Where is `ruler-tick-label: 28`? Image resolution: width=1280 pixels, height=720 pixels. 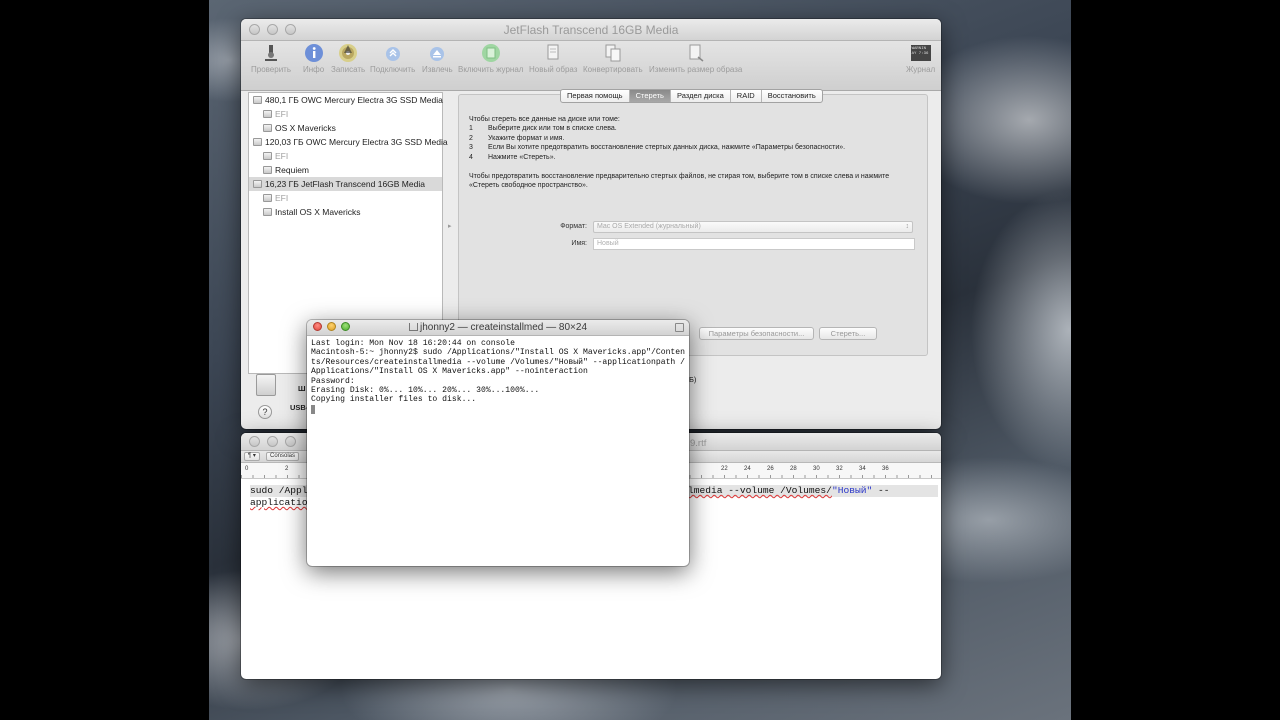
ruler-tick-label: 28 is located at coordinates (793, 469).